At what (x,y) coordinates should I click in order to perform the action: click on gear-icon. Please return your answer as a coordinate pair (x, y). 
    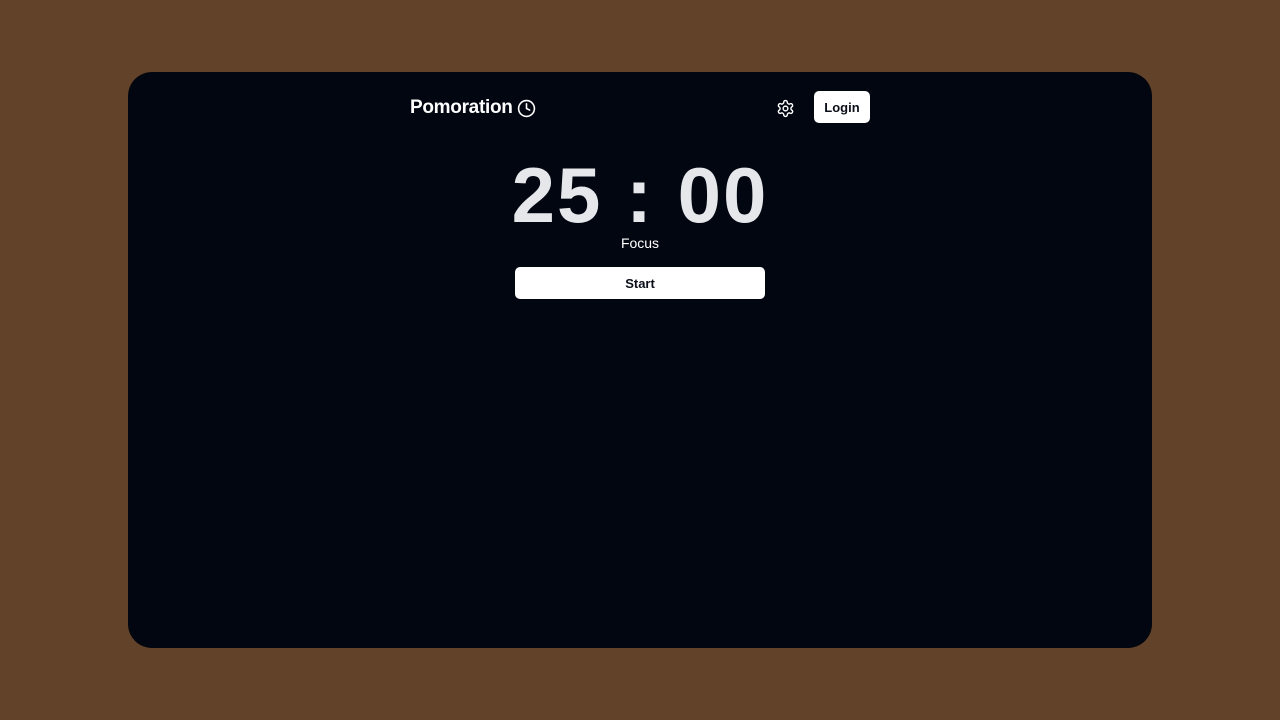
    Looking at the image, I should click on (785, 108).